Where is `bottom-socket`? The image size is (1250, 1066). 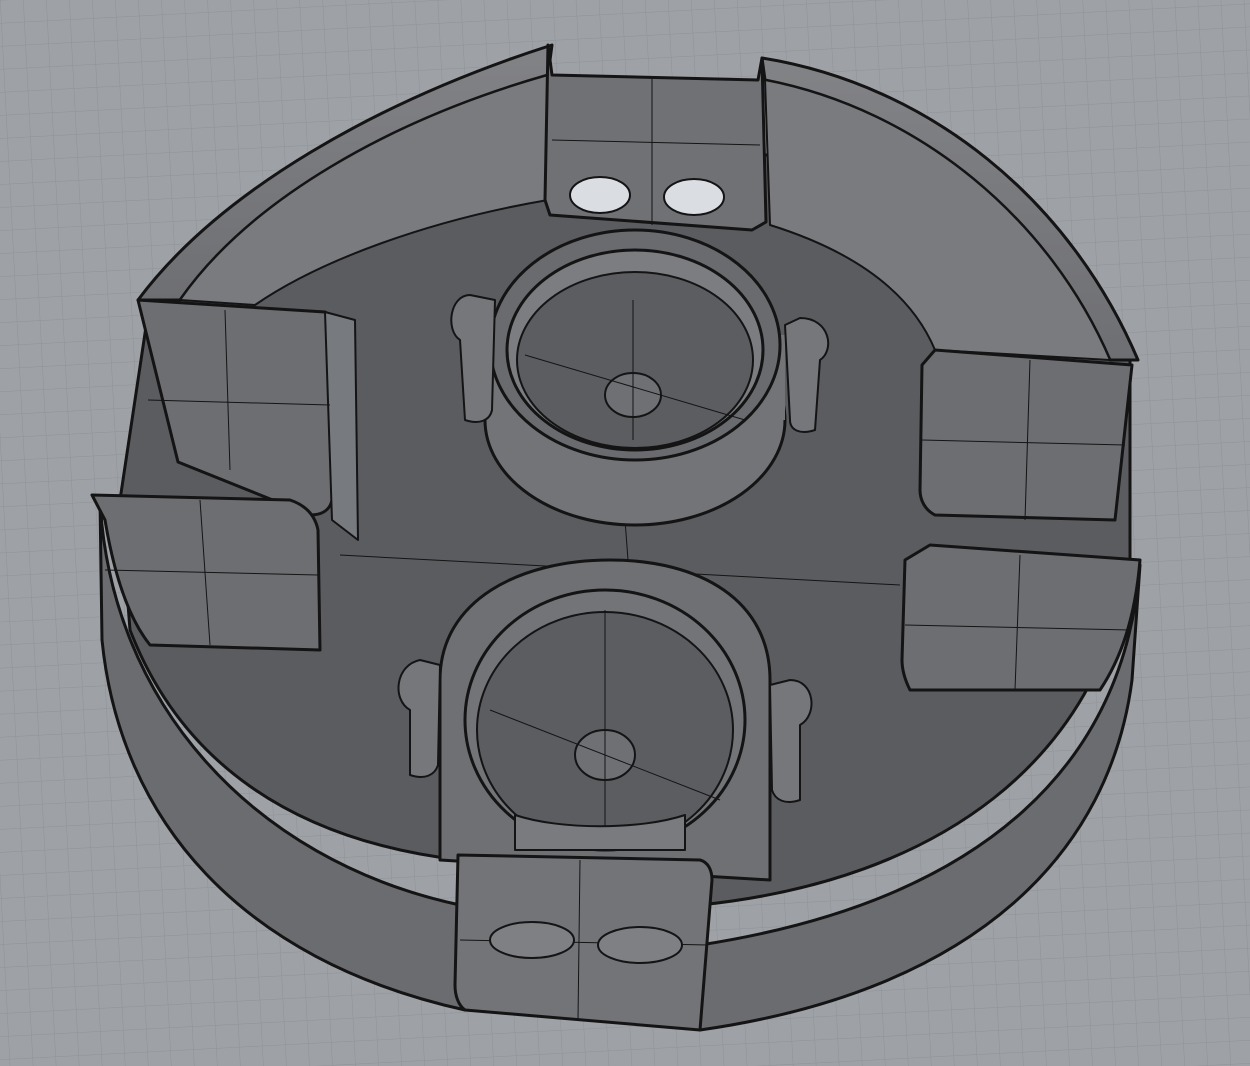 bottom-socket is located at coordinates (605, 720).